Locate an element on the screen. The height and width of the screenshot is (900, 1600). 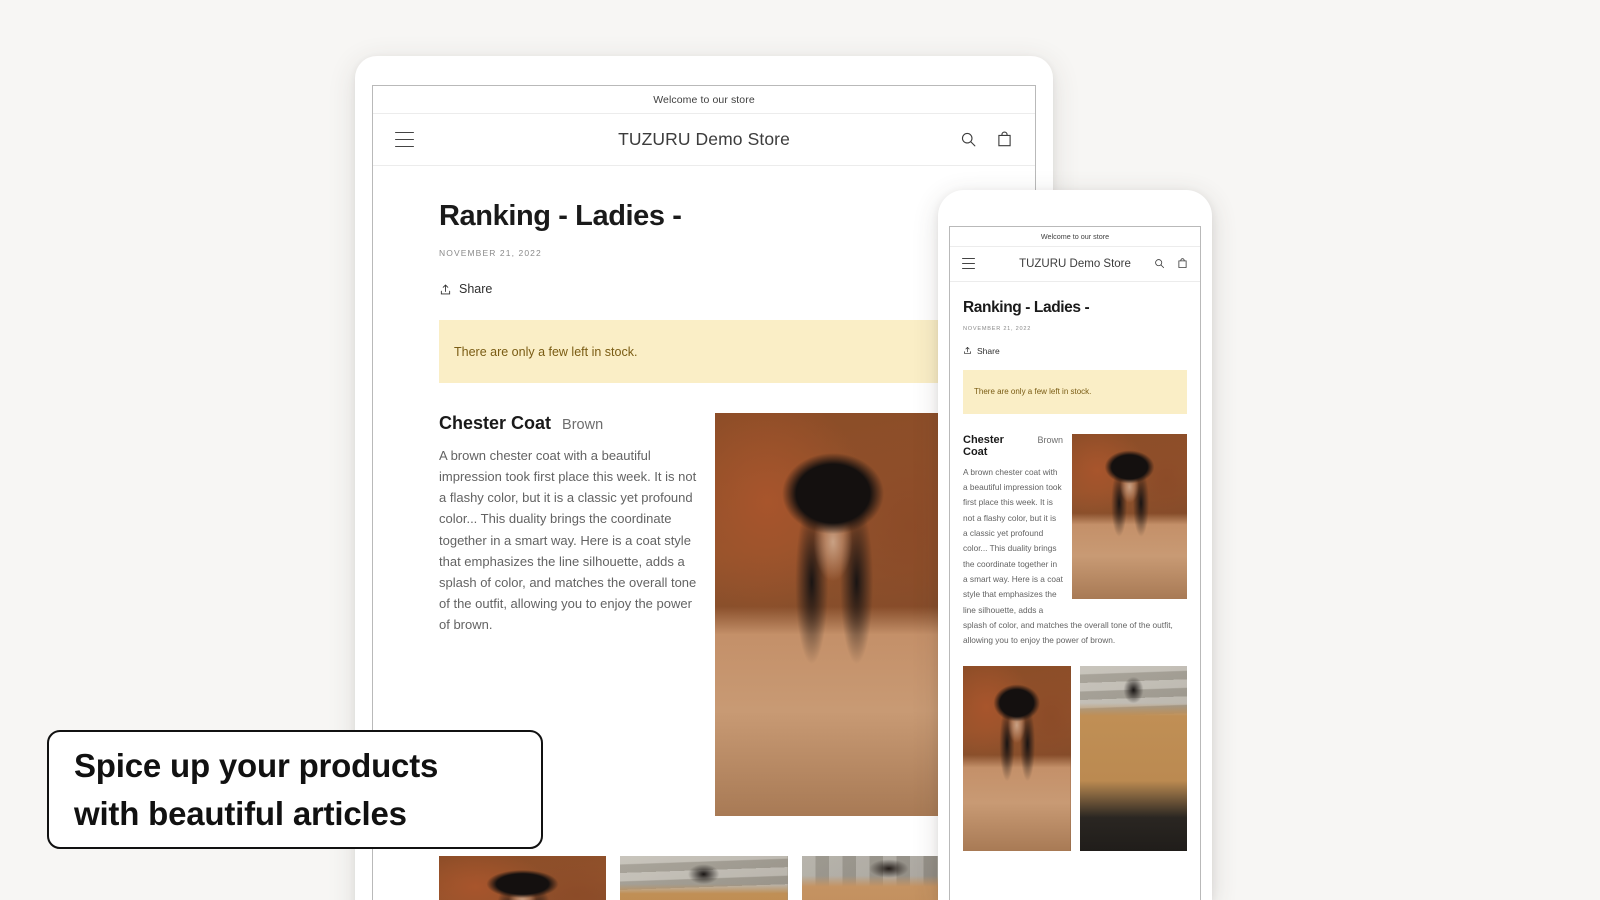
announcement-bar: Welcome to our store is located at coordinates (704, 100).